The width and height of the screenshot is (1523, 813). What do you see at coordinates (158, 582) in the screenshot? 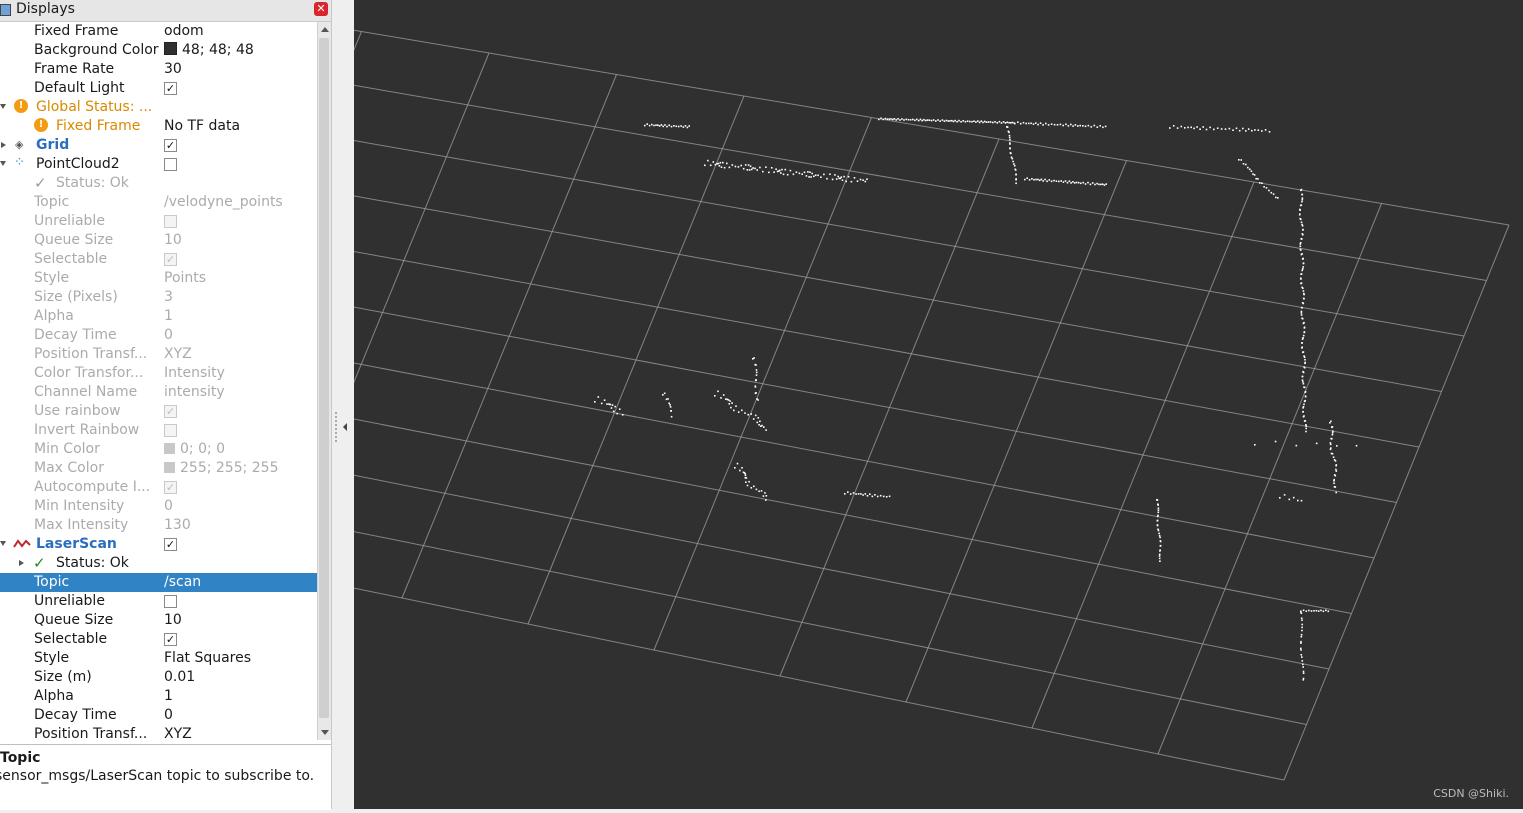
I see `row-ls-topic: Topic /scan` at bounding box center [158, 582].